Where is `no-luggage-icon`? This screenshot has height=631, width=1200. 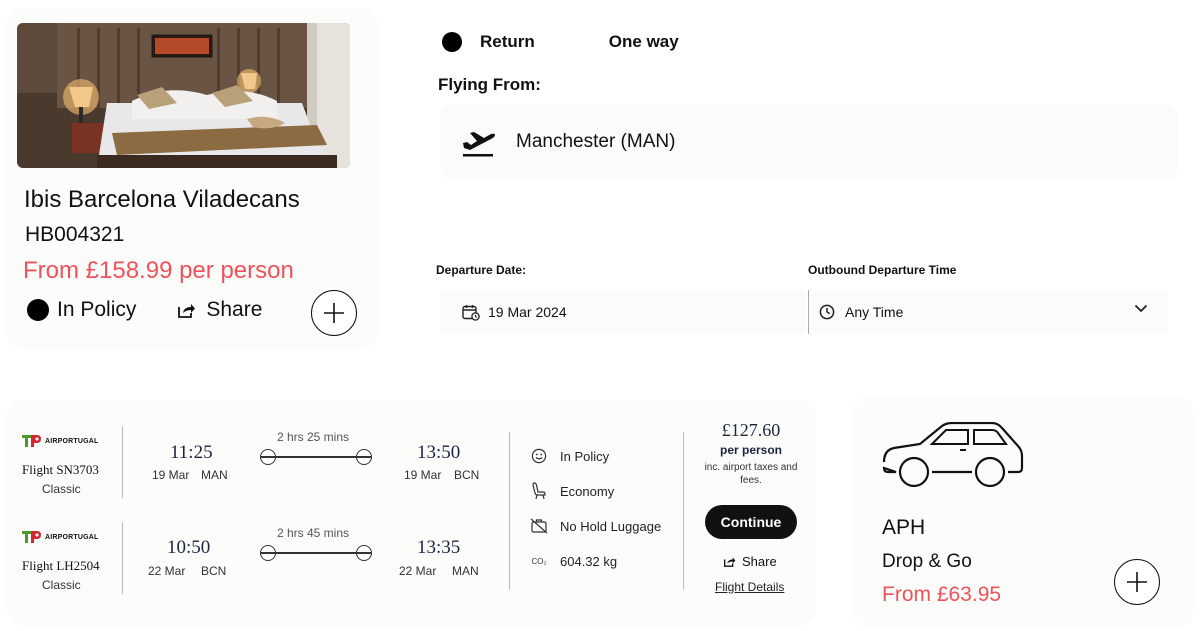
no-luggage-icon is located at coordinates (539, 526).